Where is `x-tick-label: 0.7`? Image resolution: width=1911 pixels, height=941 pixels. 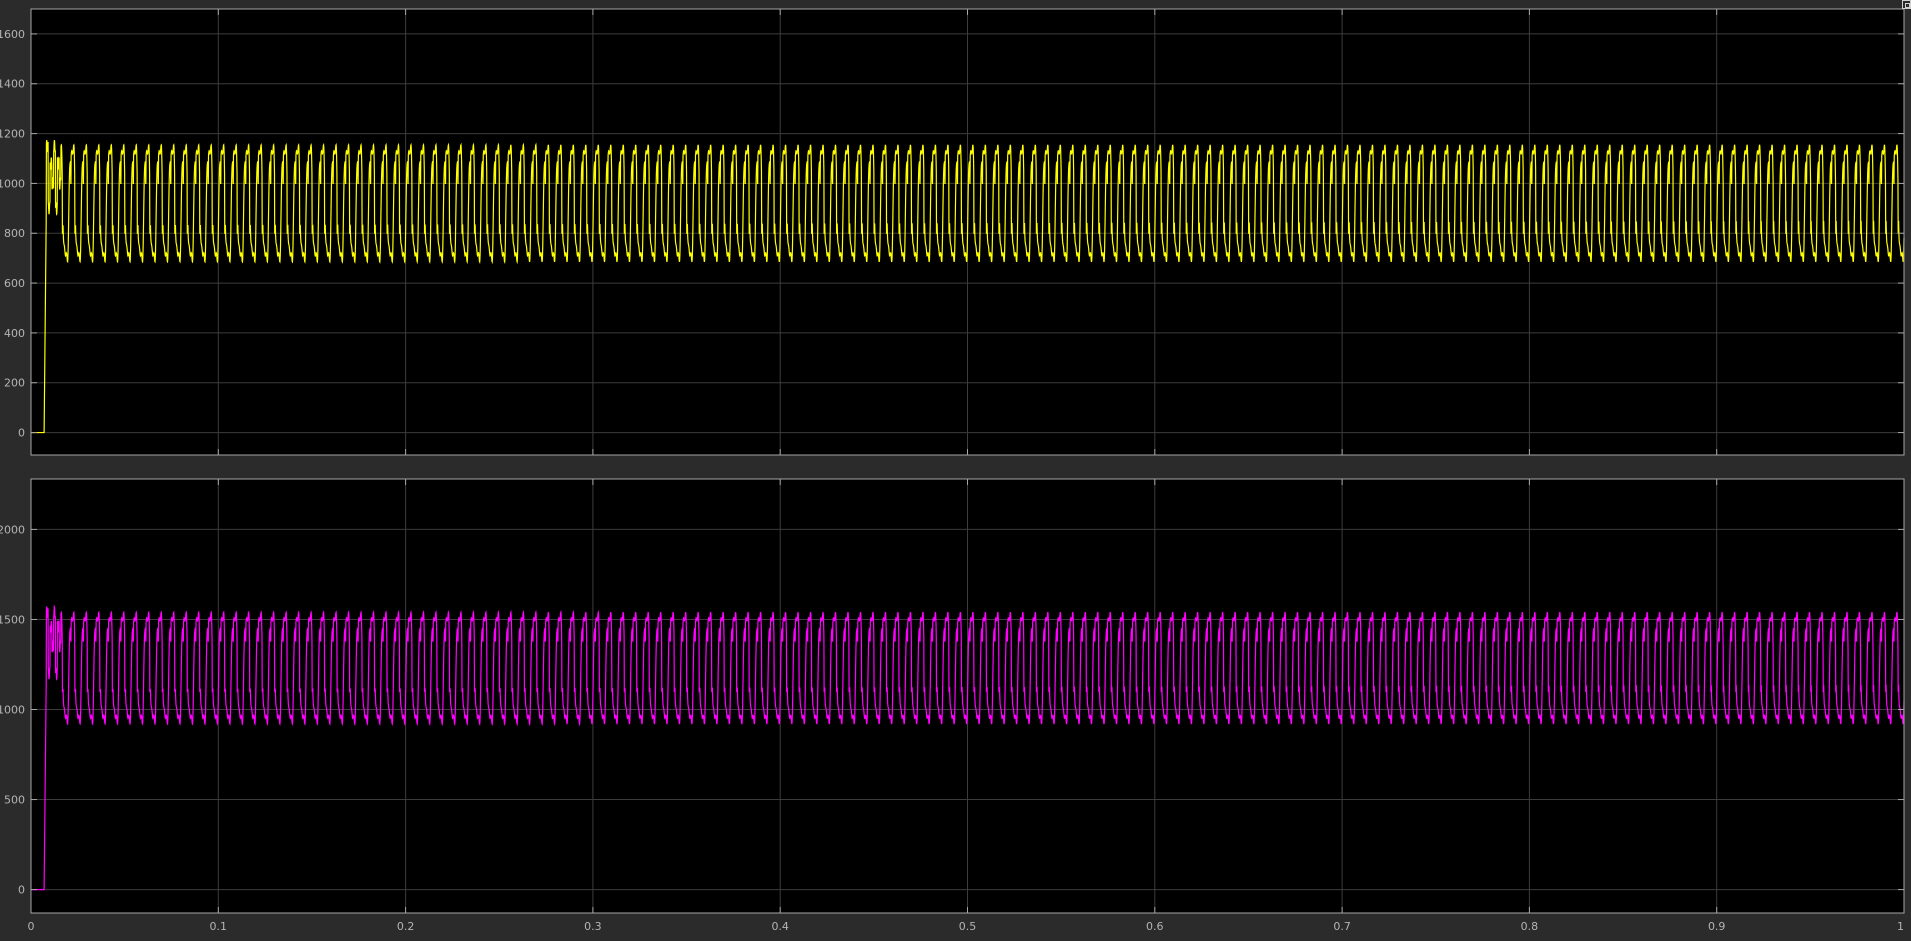
x-tick-label: 0.7 is located at coordinates (1342, 926).